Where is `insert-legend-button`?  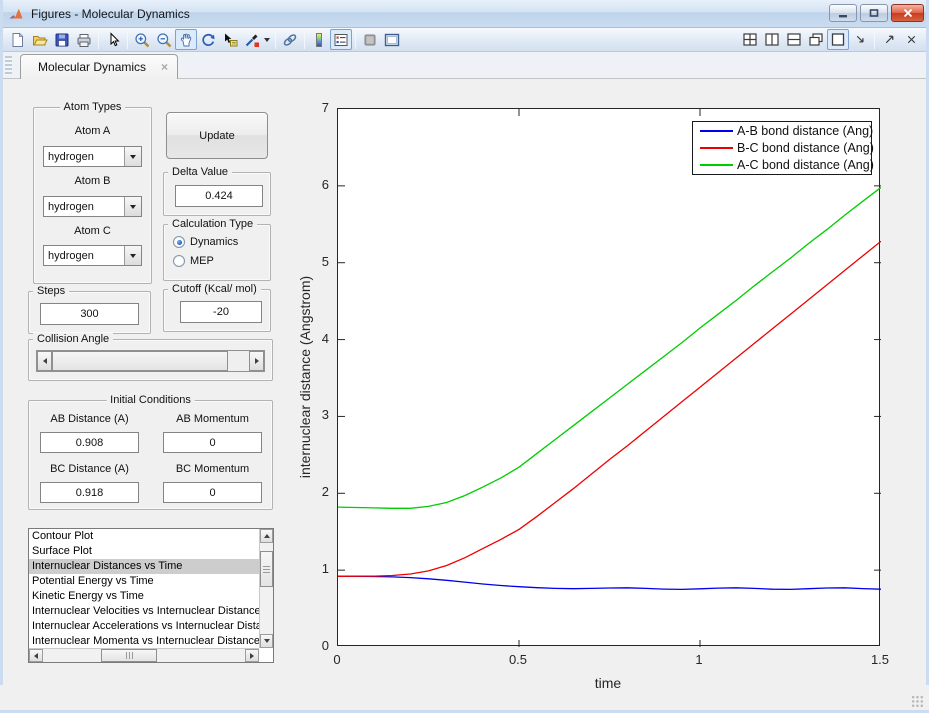 insert-legend-button is located at coordinates (341, 39).